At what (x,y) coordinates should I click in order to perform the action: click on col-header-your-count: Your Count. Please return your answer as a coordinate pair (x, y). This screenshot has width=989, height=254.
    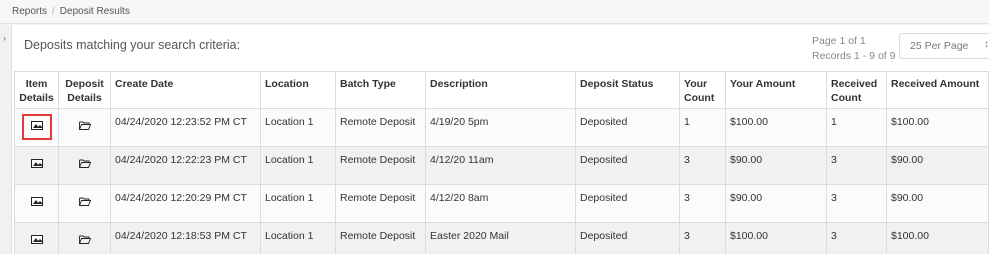
    Looking at the image, I should click on (702, 90).